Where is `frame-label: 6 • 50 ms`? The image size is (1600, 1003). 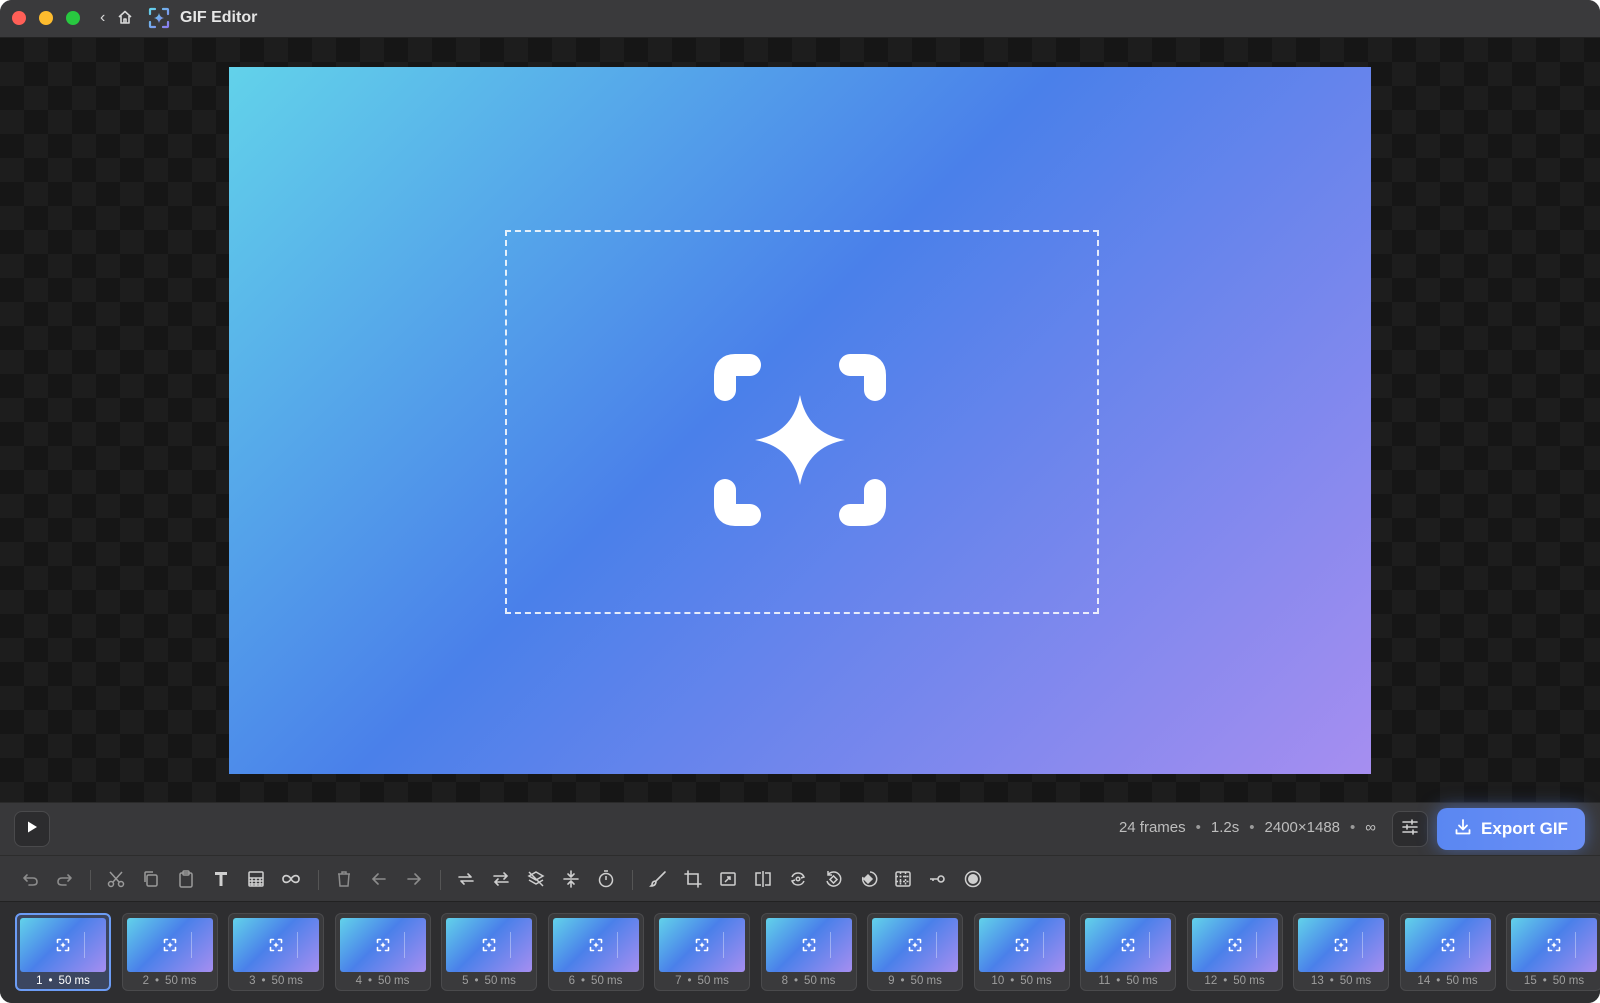
frame-label: 6 • 50 ms is located at coordinates (596, 981).